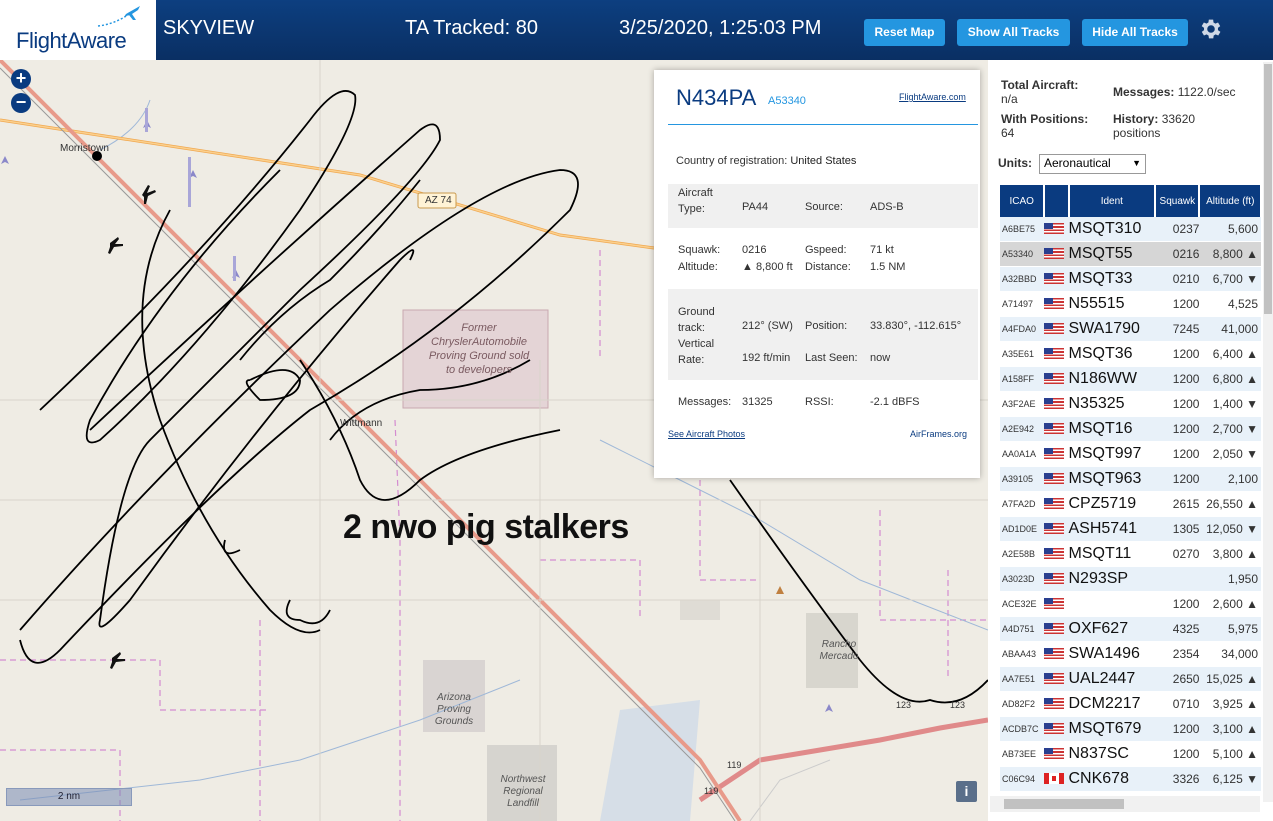 This screenshot has width=1273, height=821. What do you see at coordinates (1112, 454) in the screenshot?
I see `row-ident: MSQT997` at bounding box center [1112, 454].